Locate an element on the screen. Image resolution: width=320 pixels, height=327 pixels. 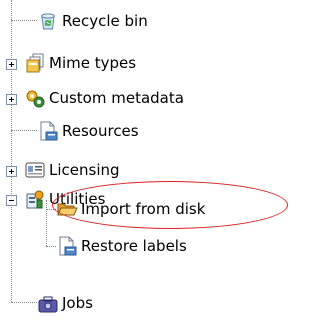
expand-mime-types-button is located at coordinates (11, 64).